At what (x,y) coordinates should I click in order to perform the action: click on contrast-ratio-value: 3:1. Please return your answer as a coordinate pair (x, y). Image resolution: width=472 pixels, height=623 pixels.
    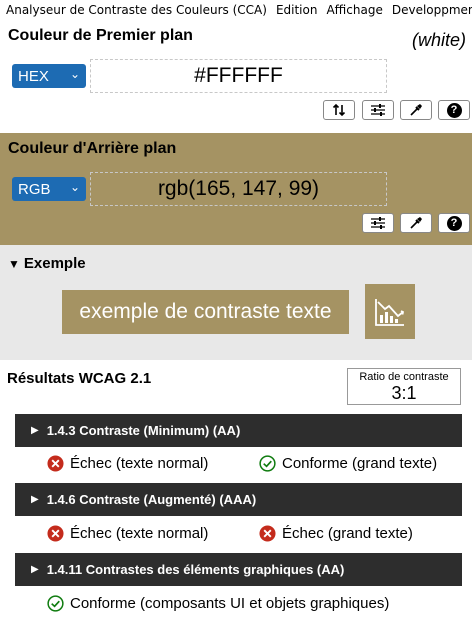
    Looking at the image, I should click on (404, 393).